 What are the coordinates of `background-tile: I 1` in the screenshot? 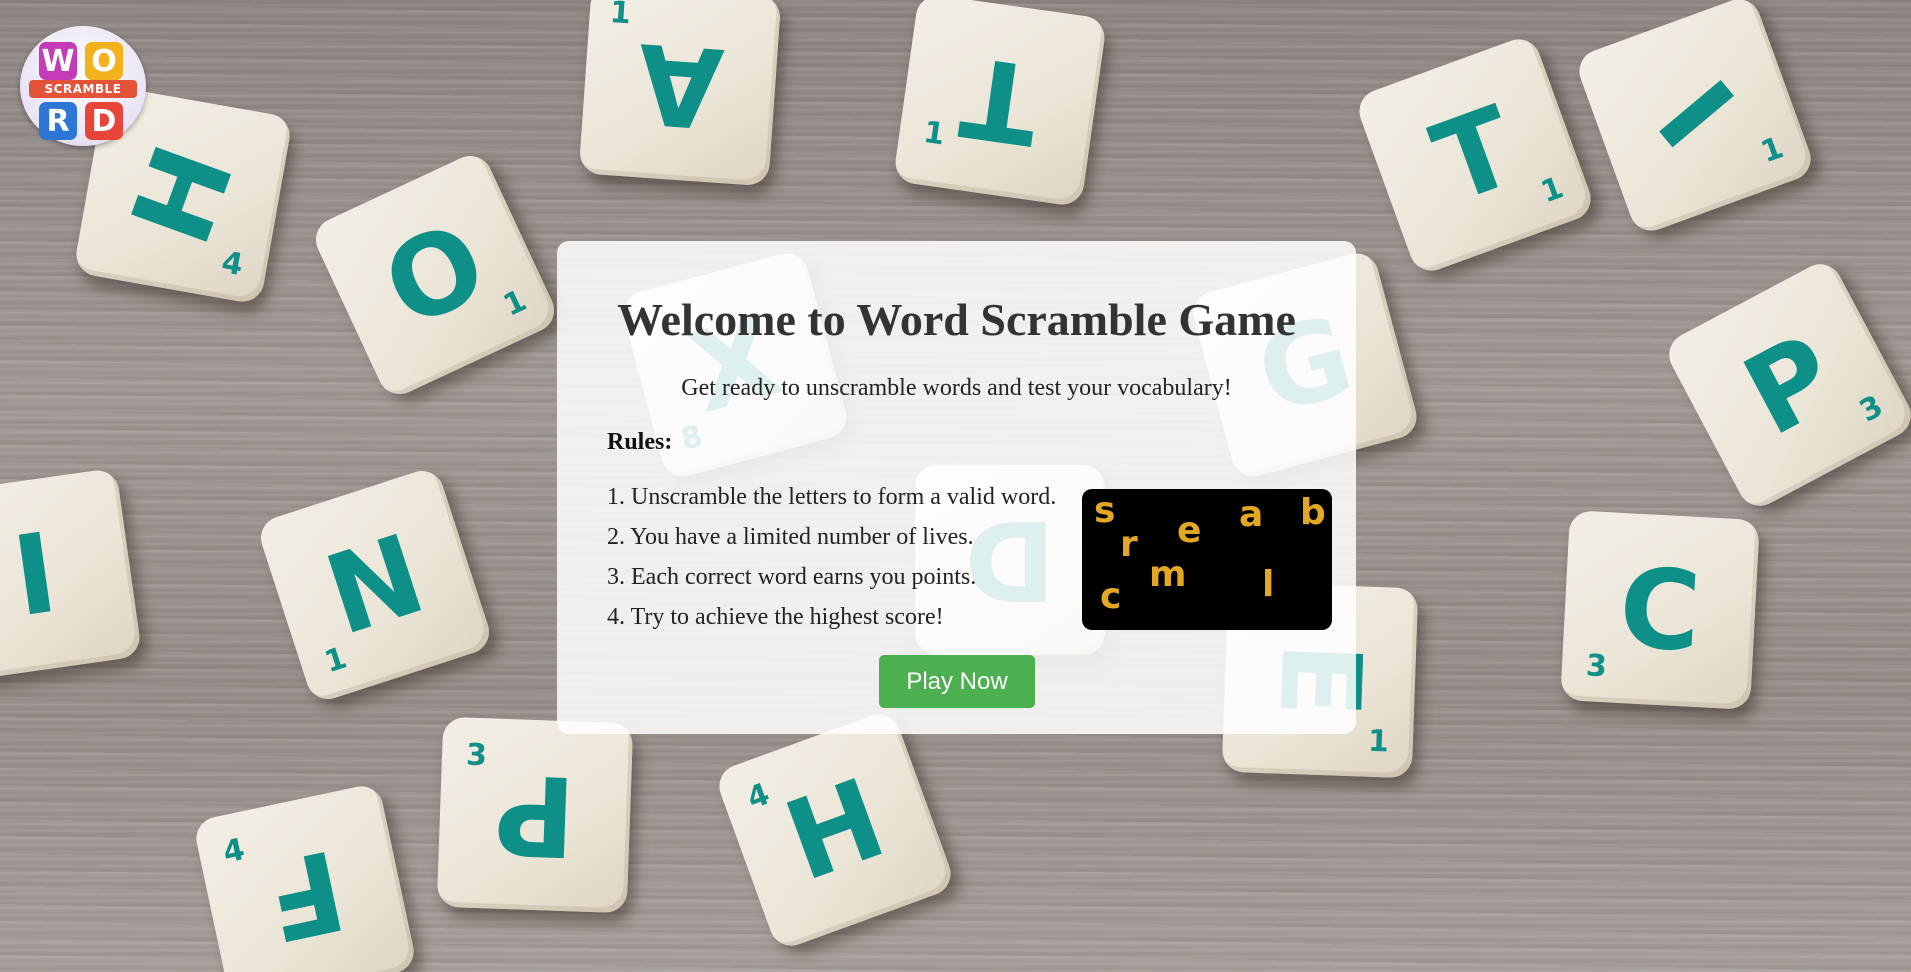 It's located at (1695, 118).